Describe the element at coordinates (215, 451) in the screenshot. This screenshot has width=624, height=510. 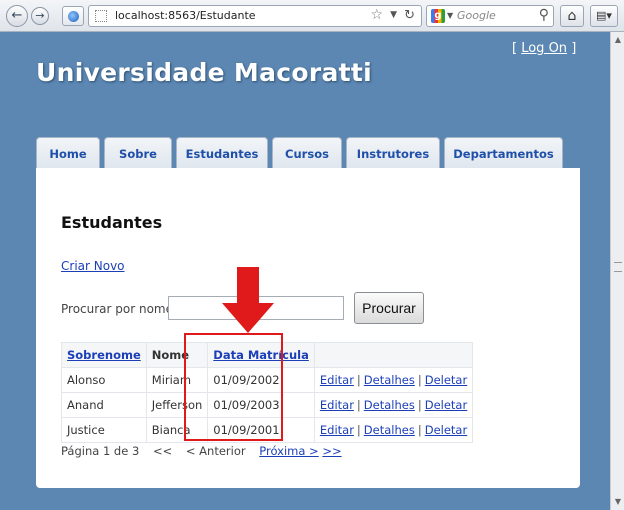
I see `pager-prev: < Anterior` at that location.